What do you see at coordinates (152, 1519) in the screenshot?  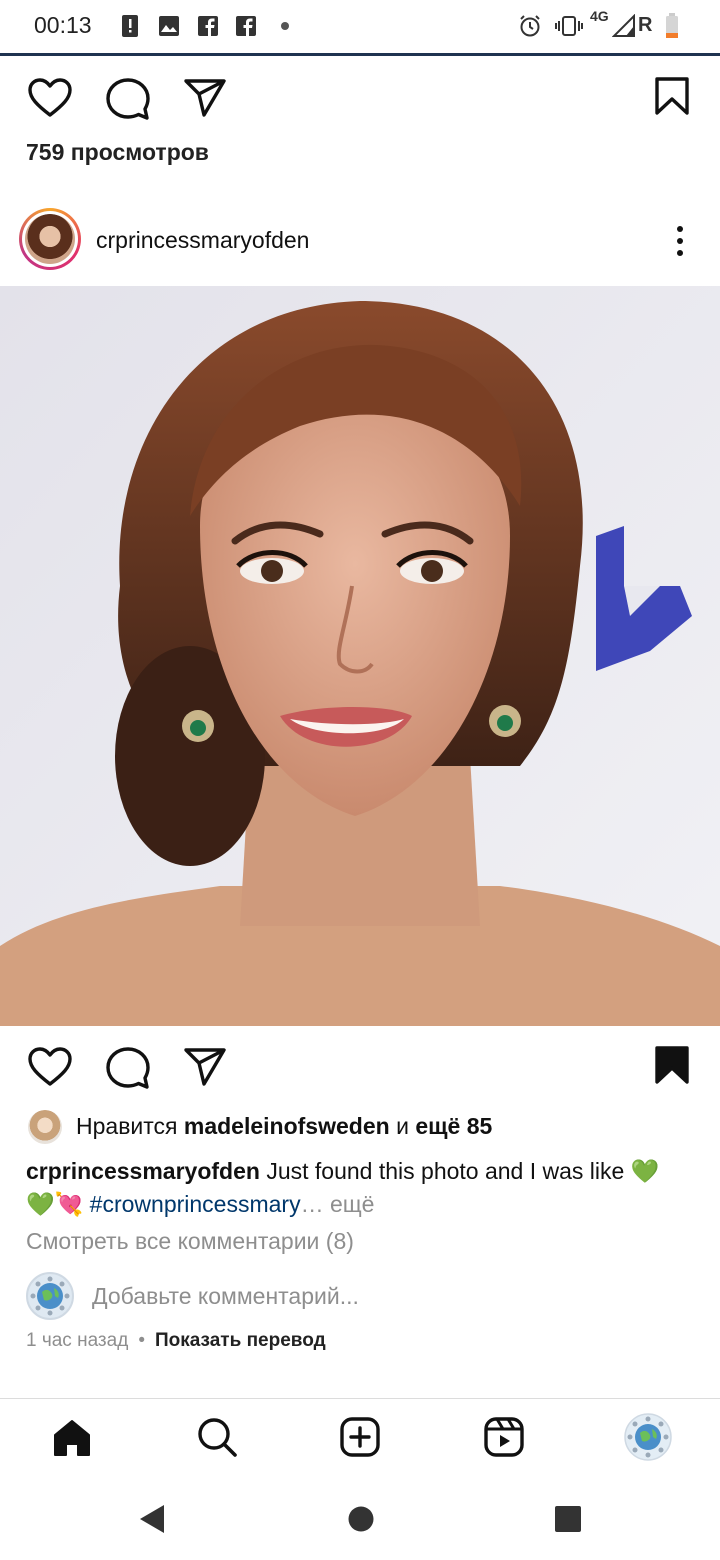 I see `back-icon` at bounding box center [152, 1519].